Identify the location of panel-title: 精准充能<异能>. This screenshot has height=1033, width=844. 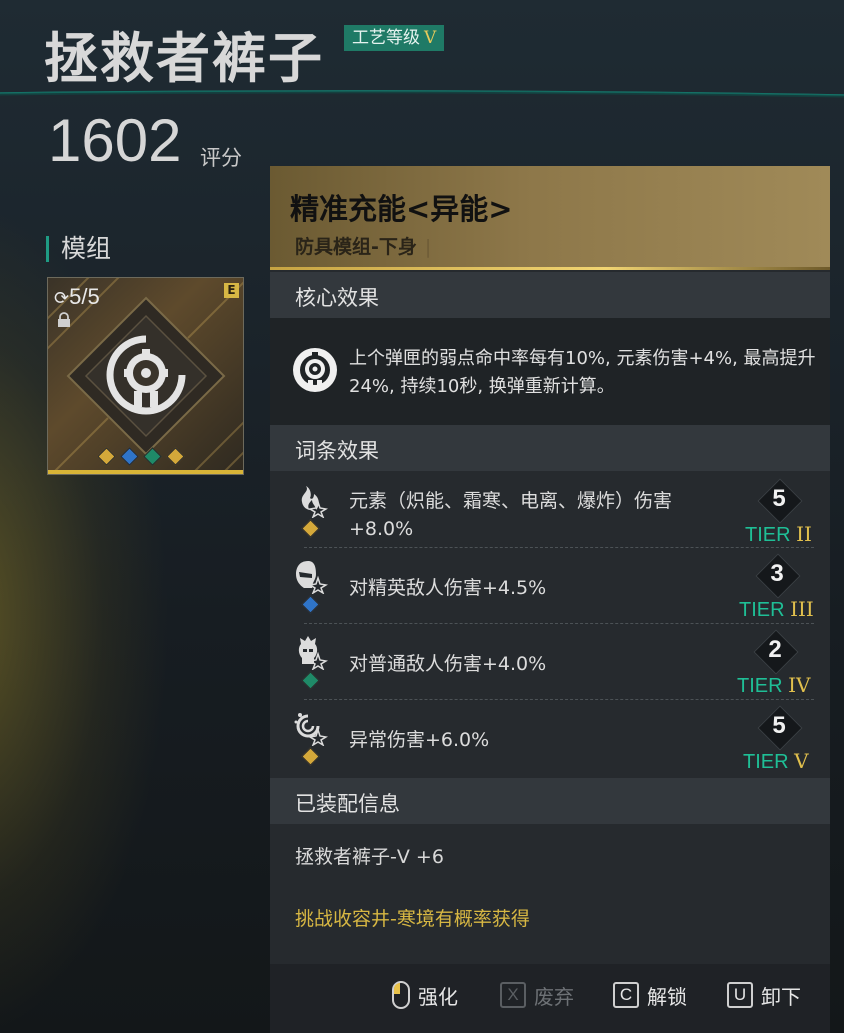
(401, 209).